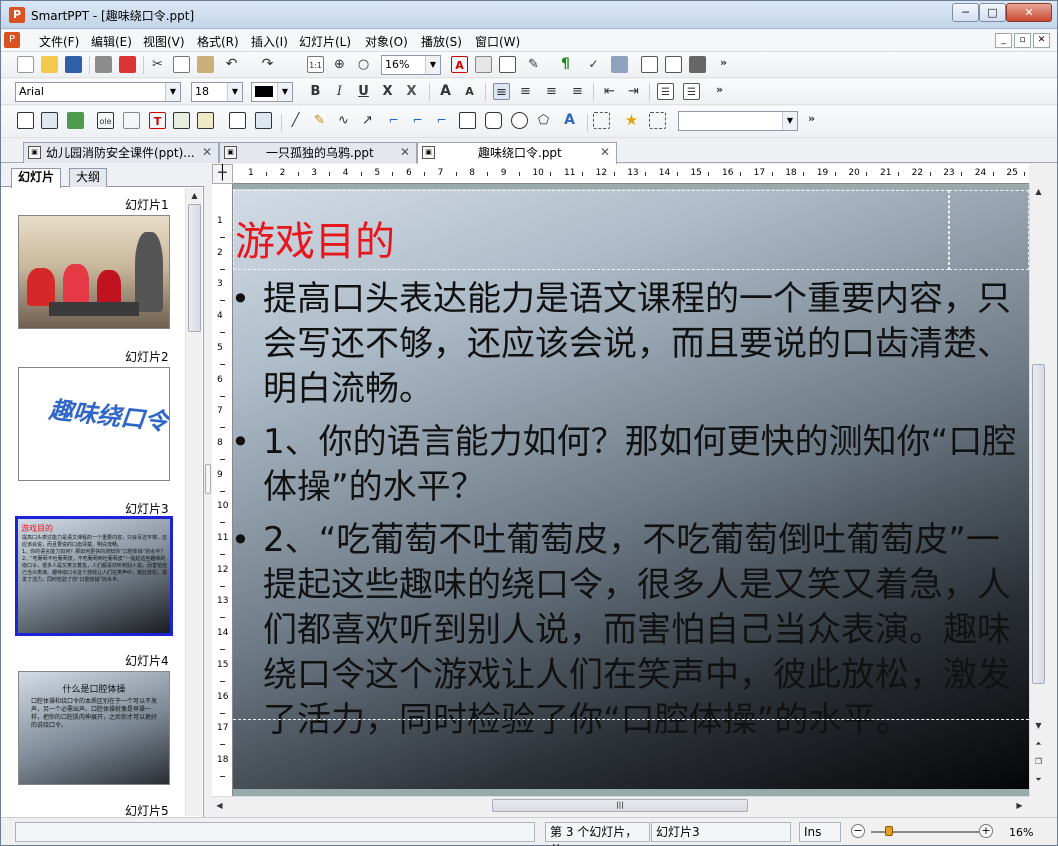  I want to click on mdi-close-button: ✕, so click(1041, 40).